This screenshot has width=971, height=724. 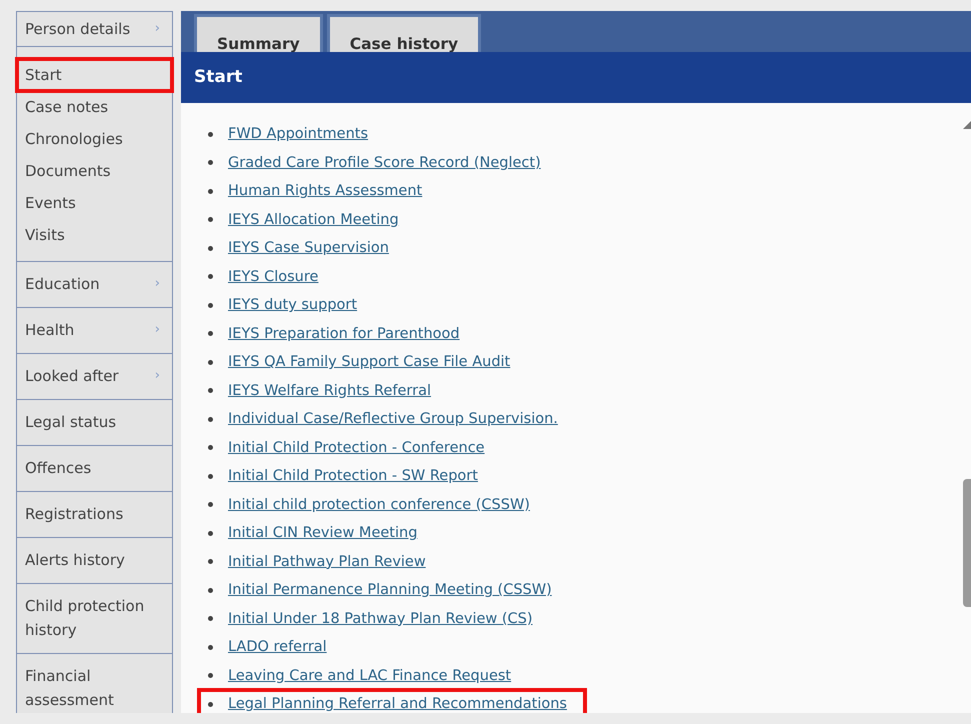 I want to click on sidebar-item: Financial assessment, so click(x=94, y=683).